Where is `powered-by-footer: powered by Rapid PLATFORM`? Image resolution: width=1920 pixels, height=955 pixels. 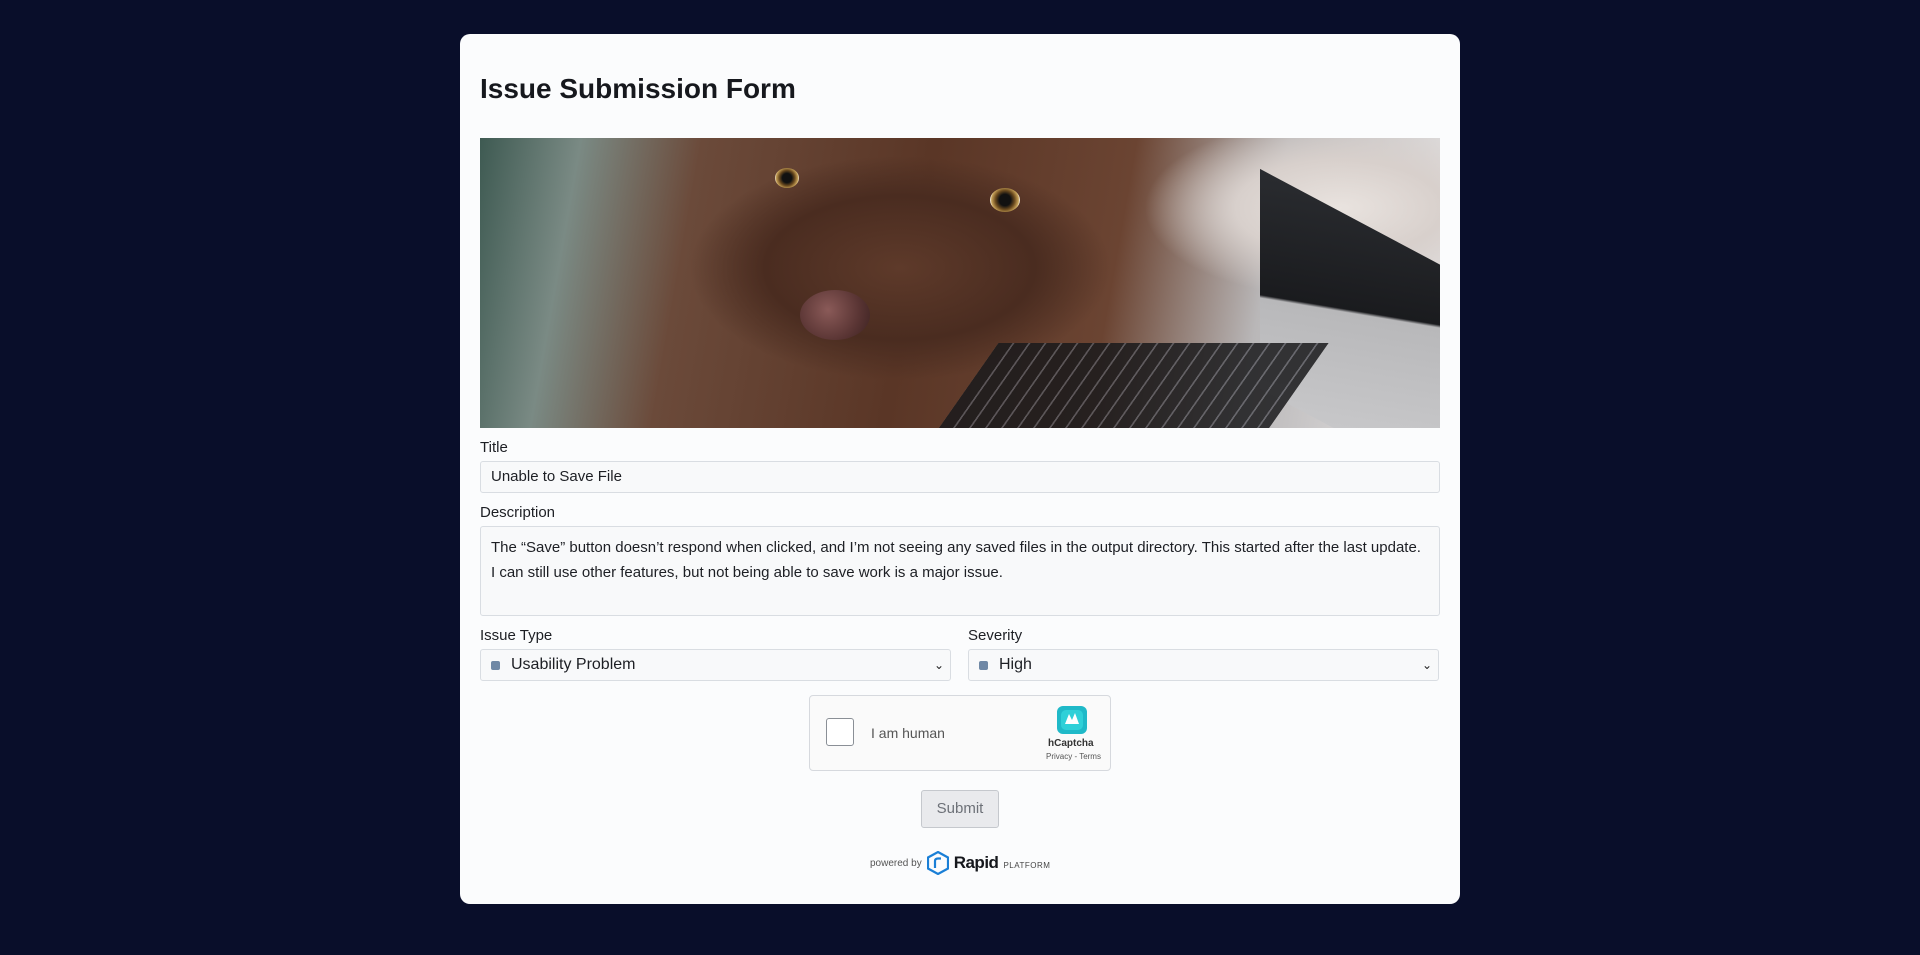 powered-by-footer: powered by Rapid PLATFORM is located at coordinates (960, 863).